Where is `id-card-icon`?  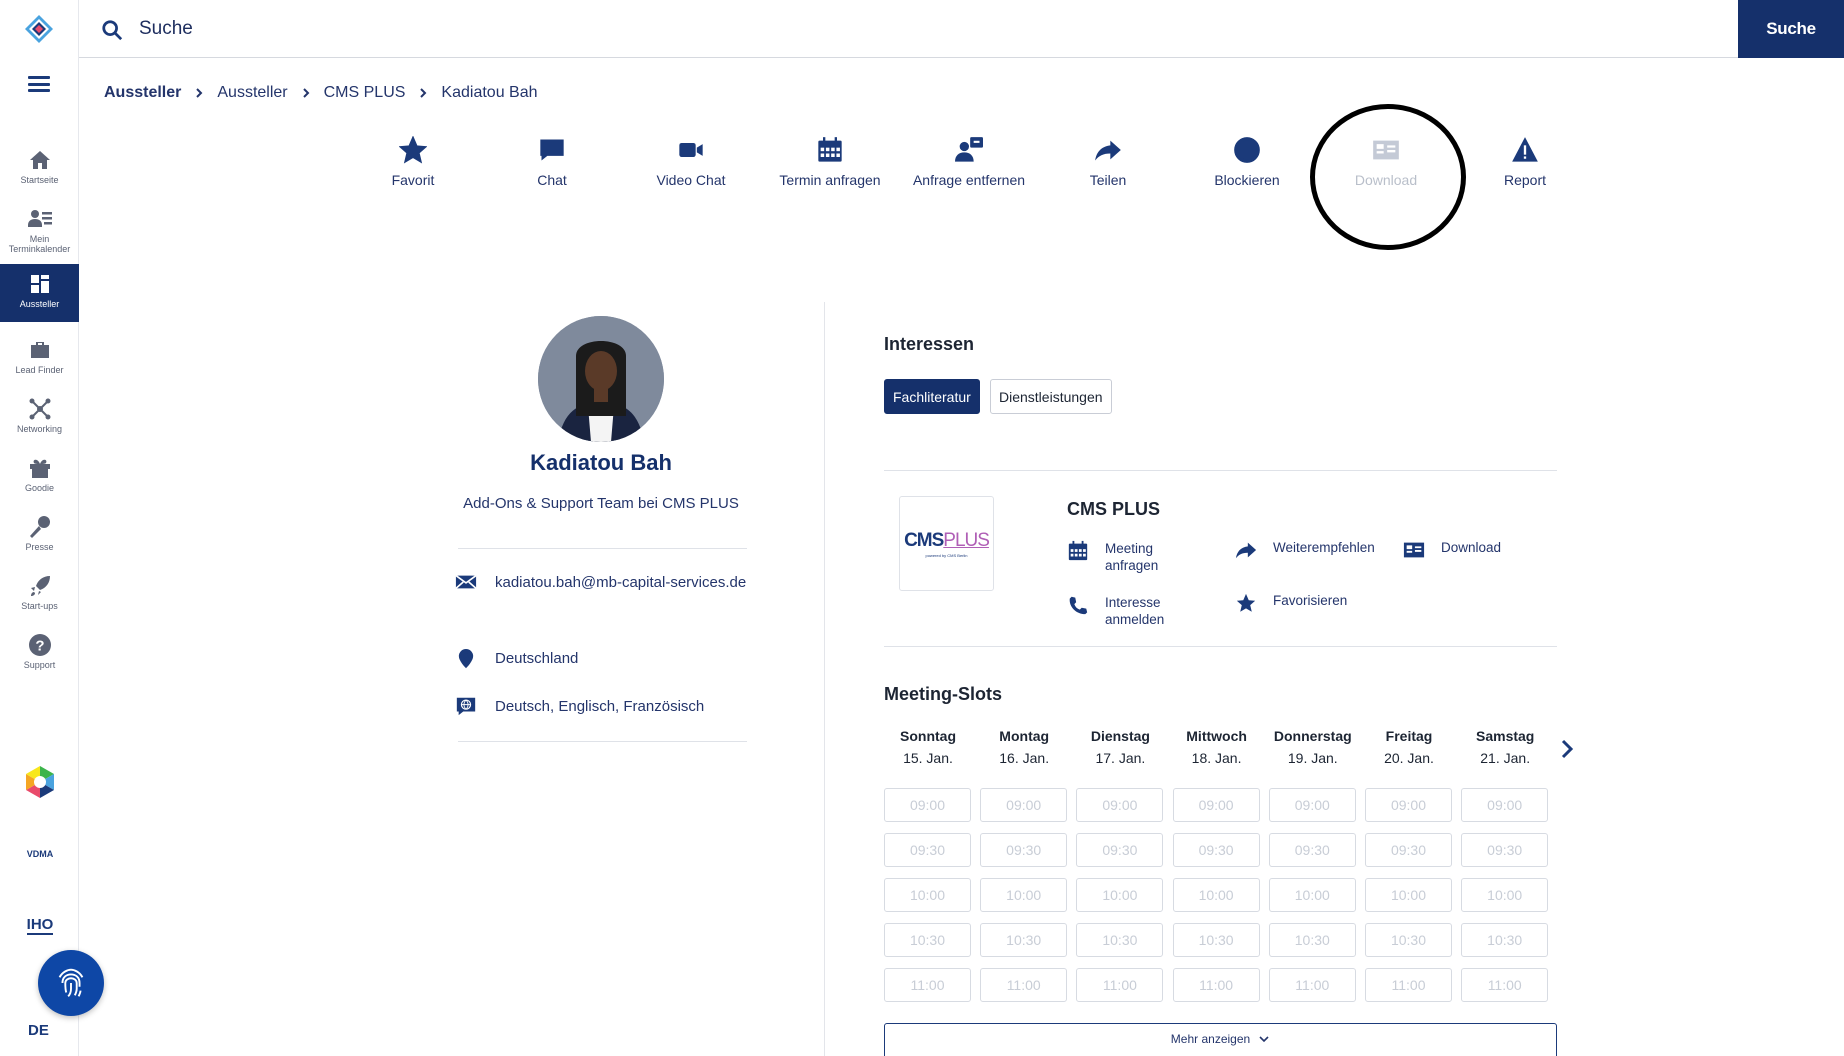 id-card-icon is located at coordinates (1414, 550).